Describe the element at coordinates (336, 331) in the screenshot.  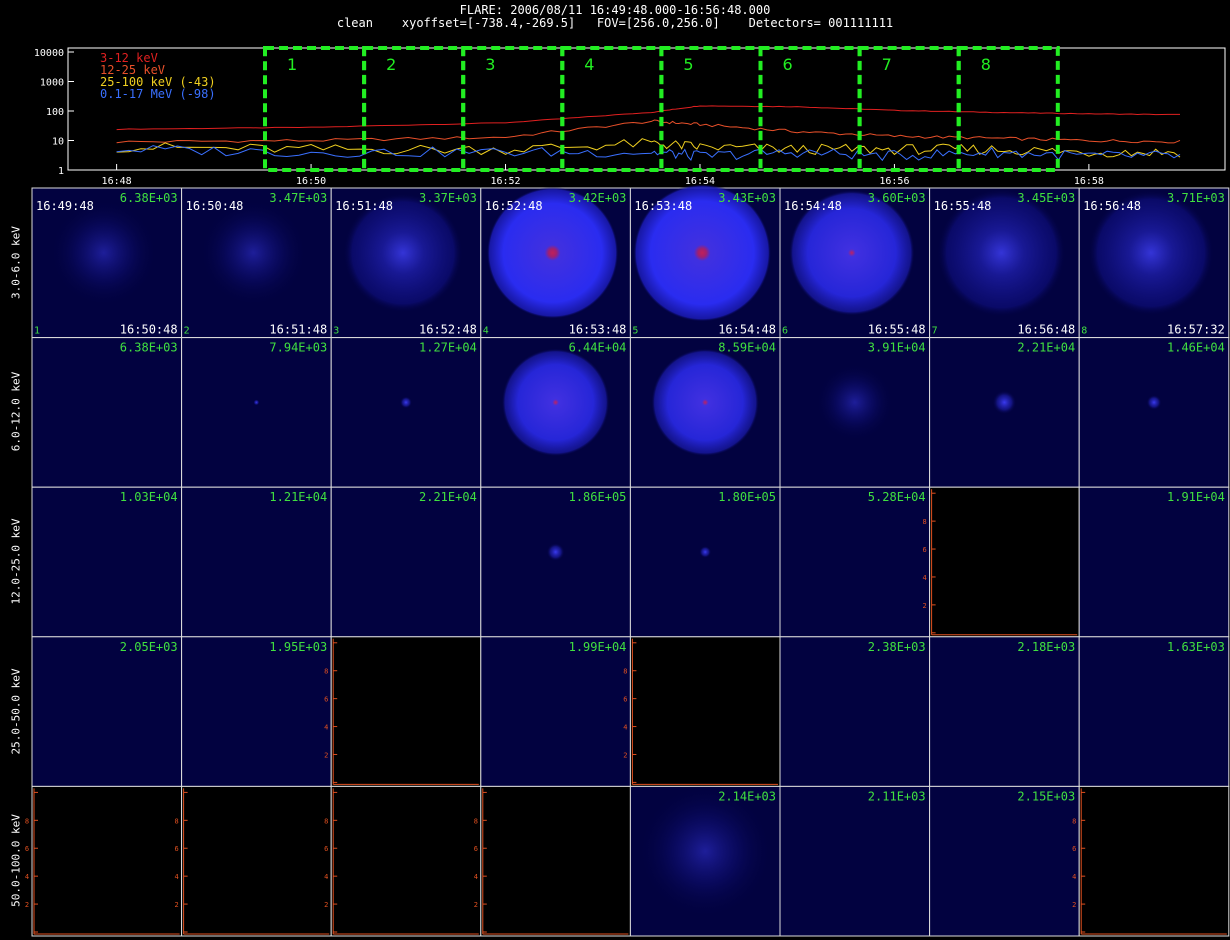
I see `panel-index: 3` at that location.